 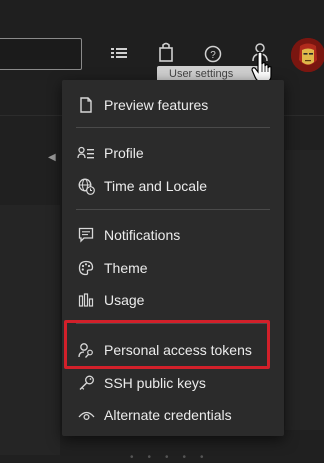 I want to click on document-icon, so click(x=86, y=105).